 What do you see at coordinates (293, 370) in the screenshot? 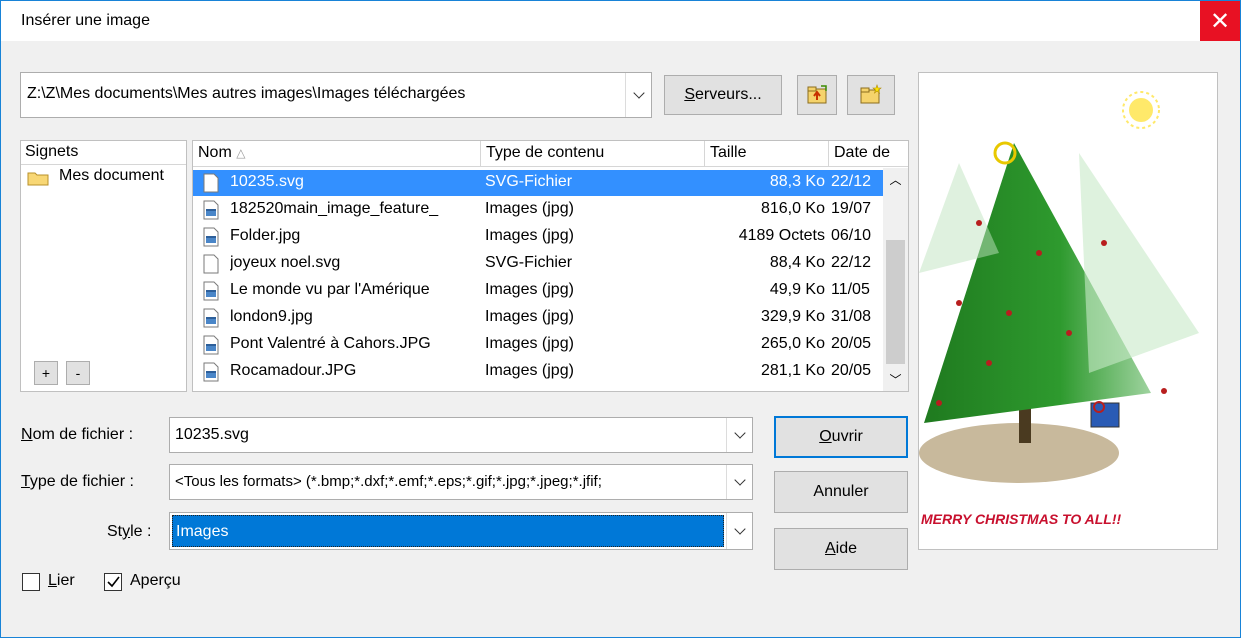
I see `file-name: Rocamadour.JPG` at bounding box center [293, 370].